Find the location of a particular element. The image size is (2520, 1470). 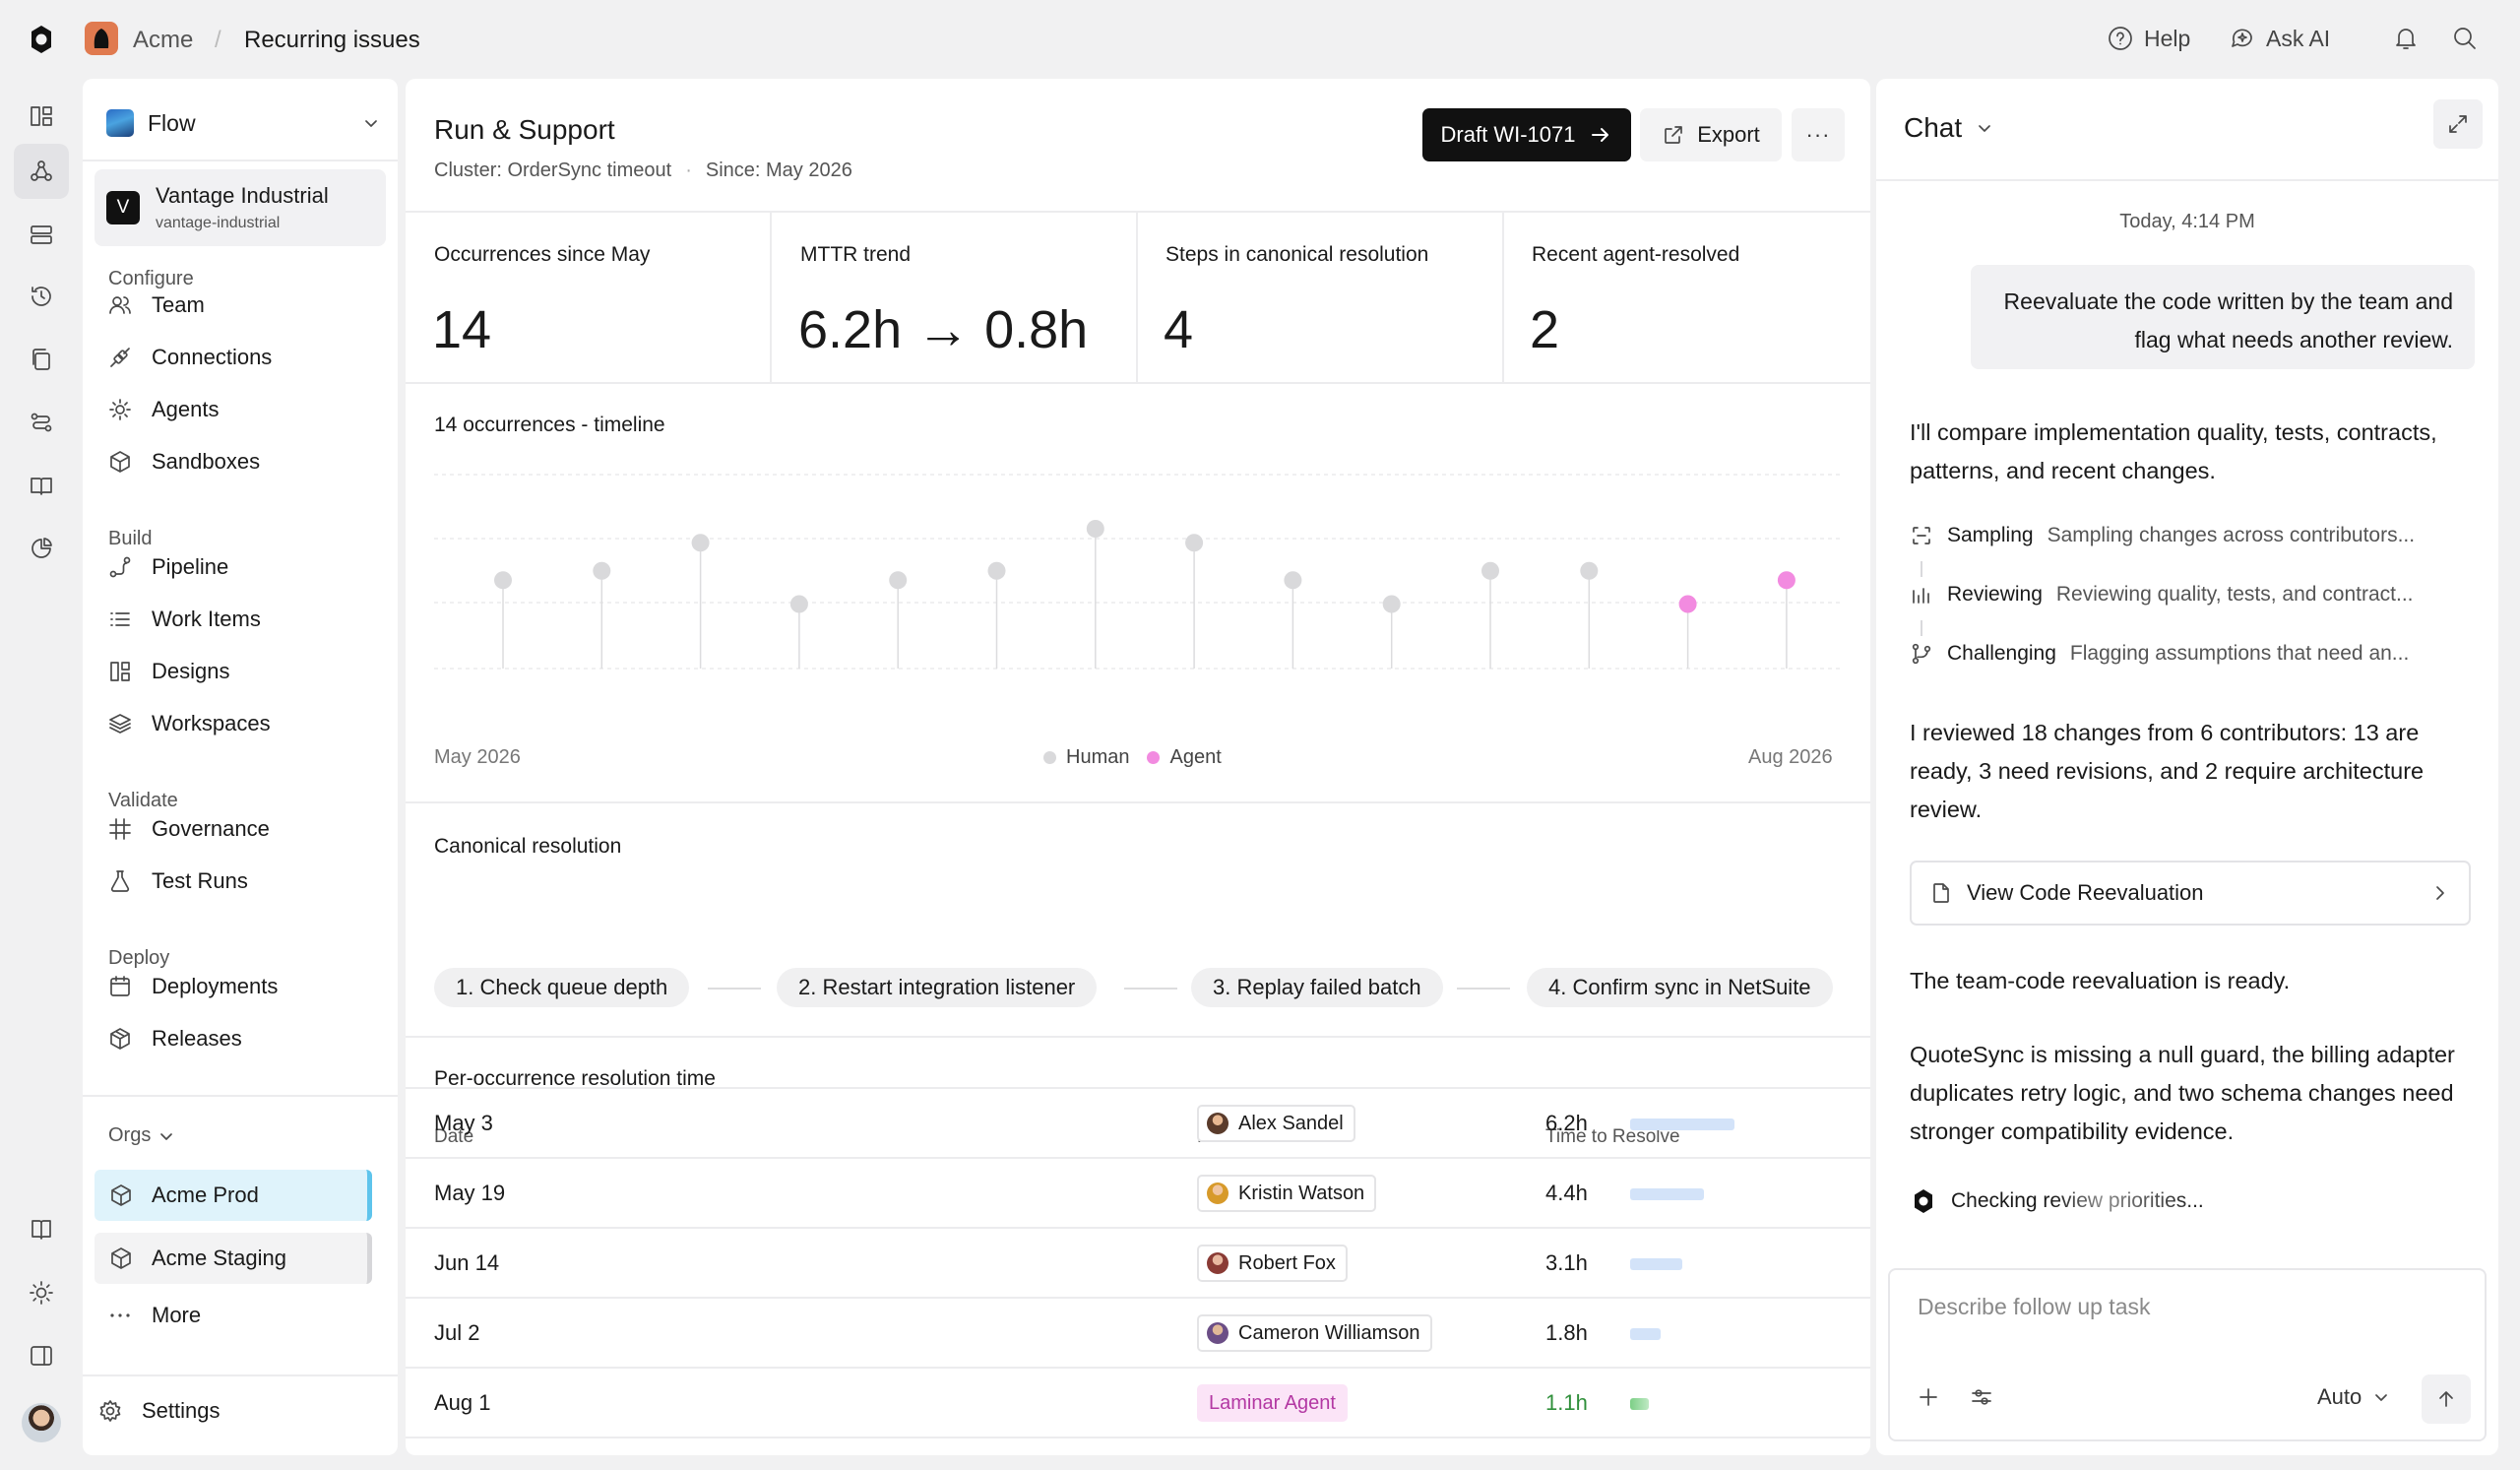

panel-toggle-icon is located at coordinates (41, 1355).